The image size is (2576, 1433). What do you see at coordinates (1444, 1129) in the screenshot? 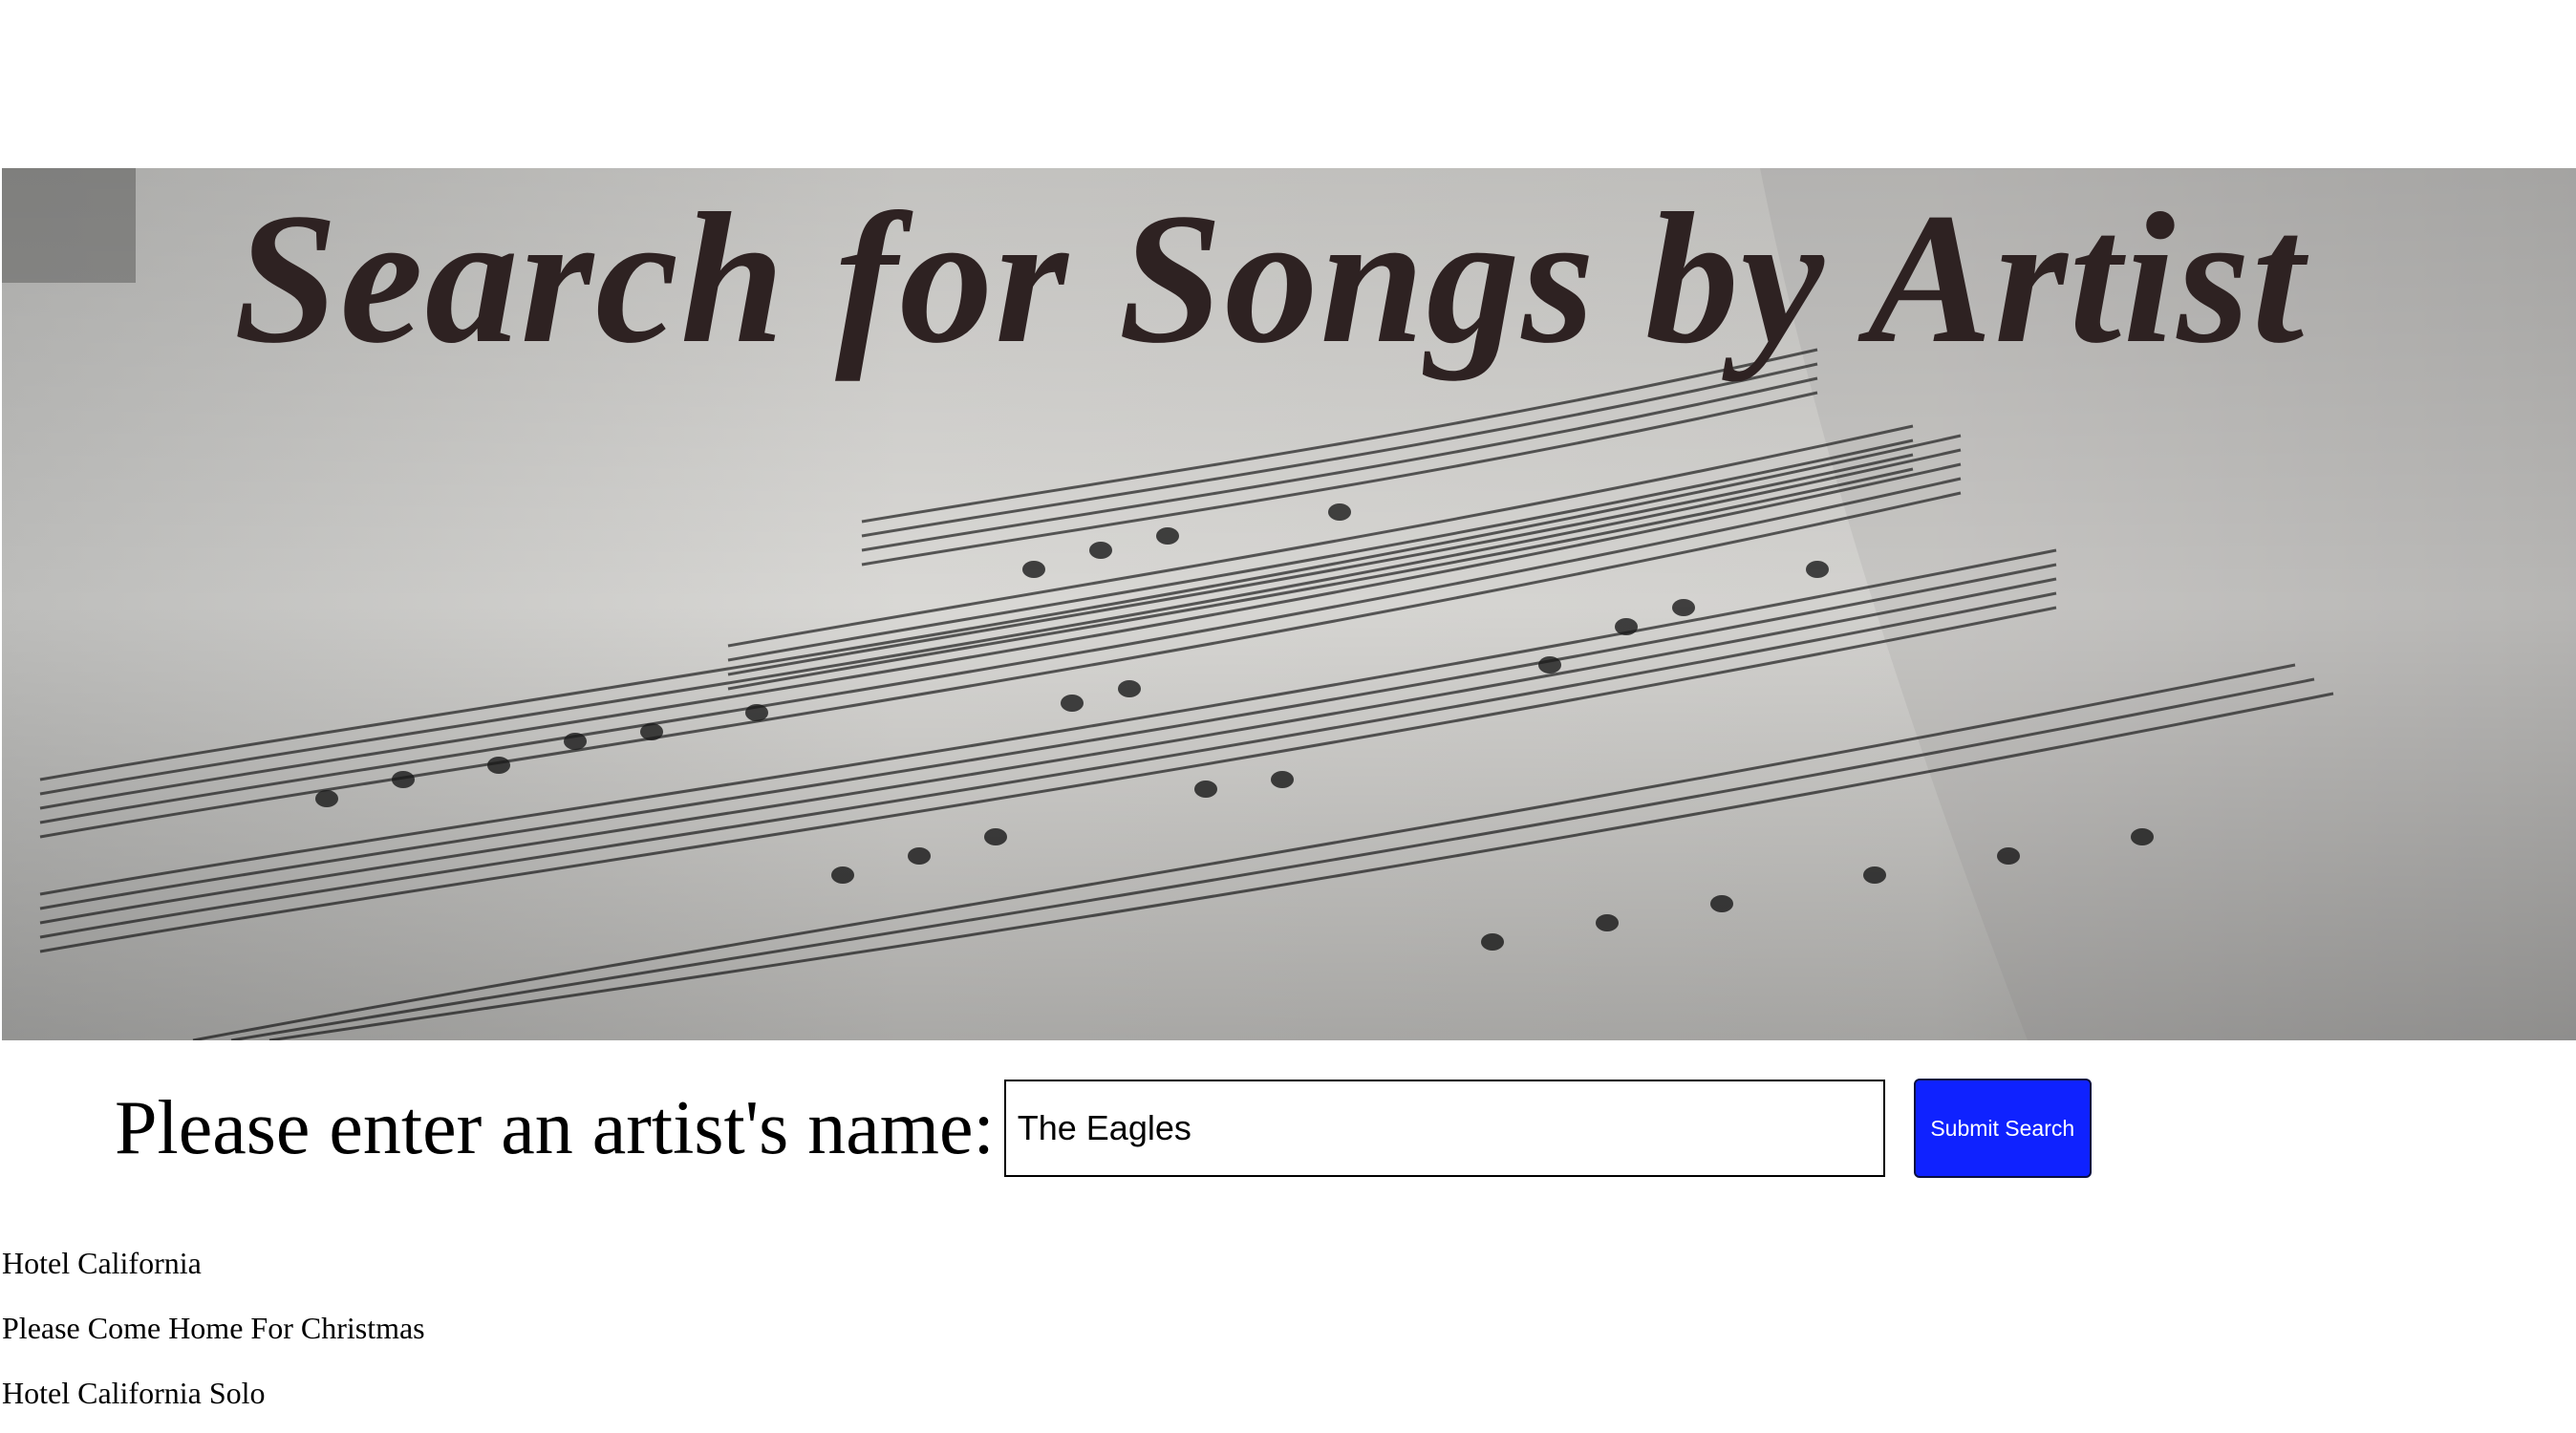
I see `artist-search-input` at bounding box center [1444, 1129].